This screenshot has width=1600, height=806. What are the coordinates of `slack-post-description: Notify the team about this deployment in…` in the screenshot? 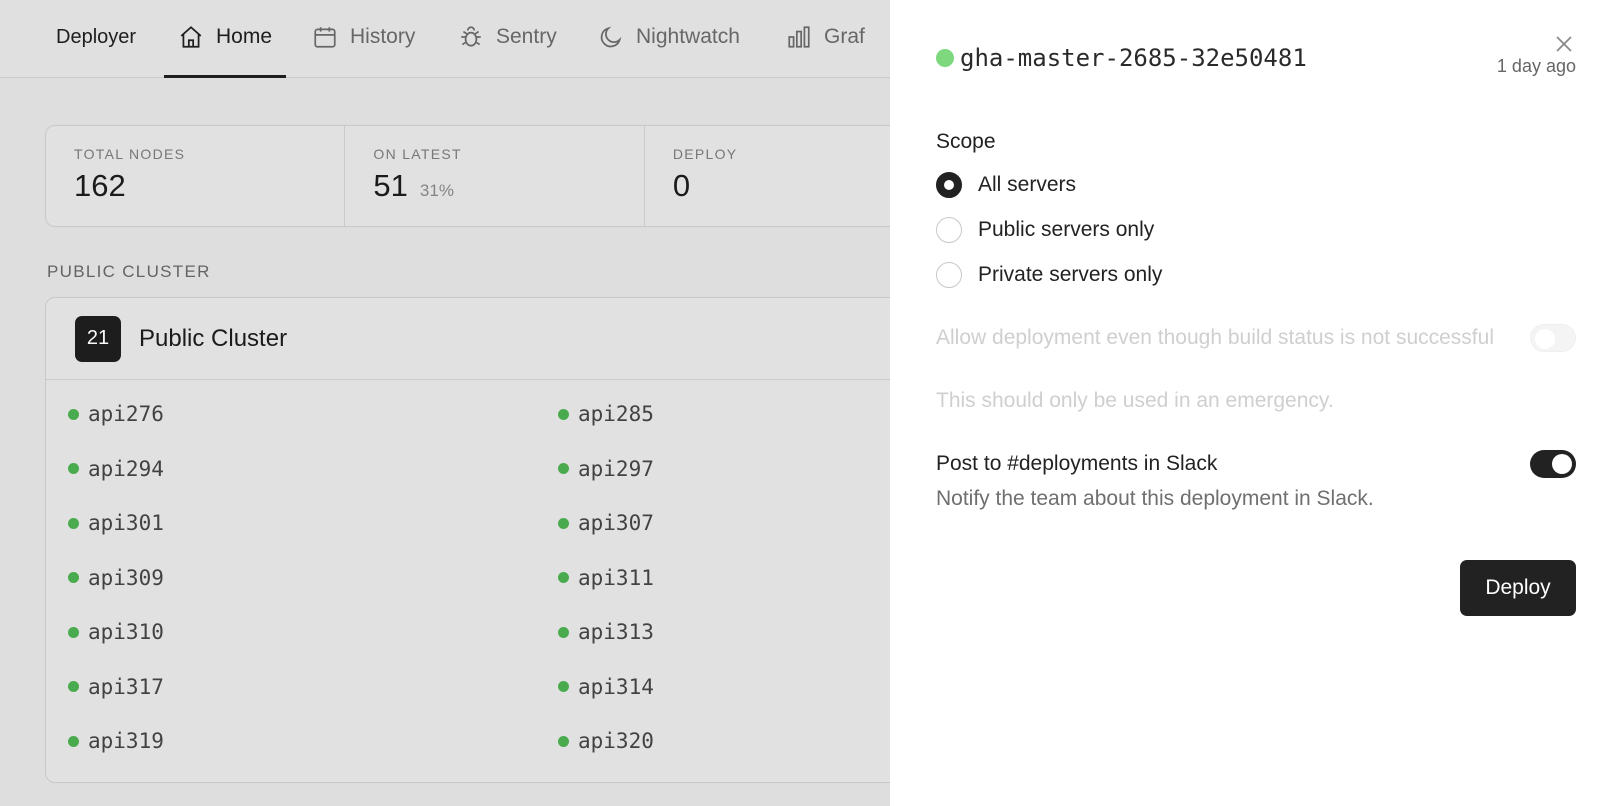 It's located at (1155, 498).